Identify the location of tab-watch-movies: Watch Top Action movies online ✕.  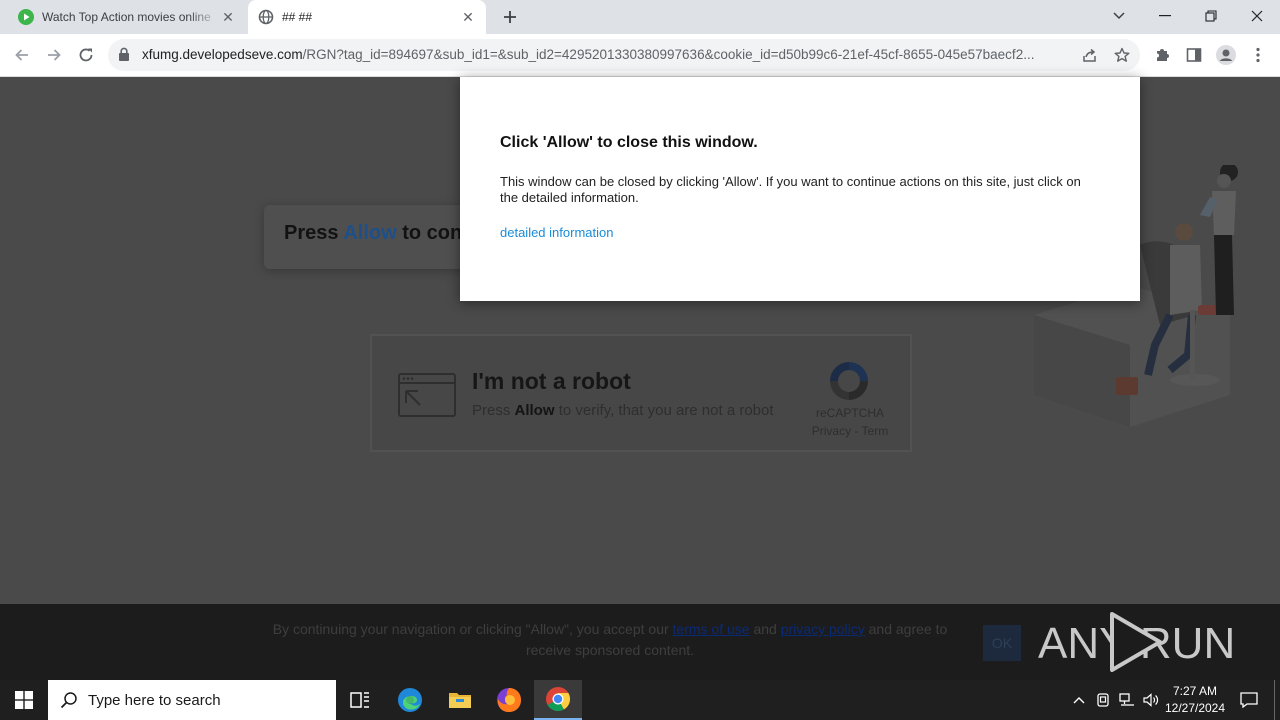
(127, 17).